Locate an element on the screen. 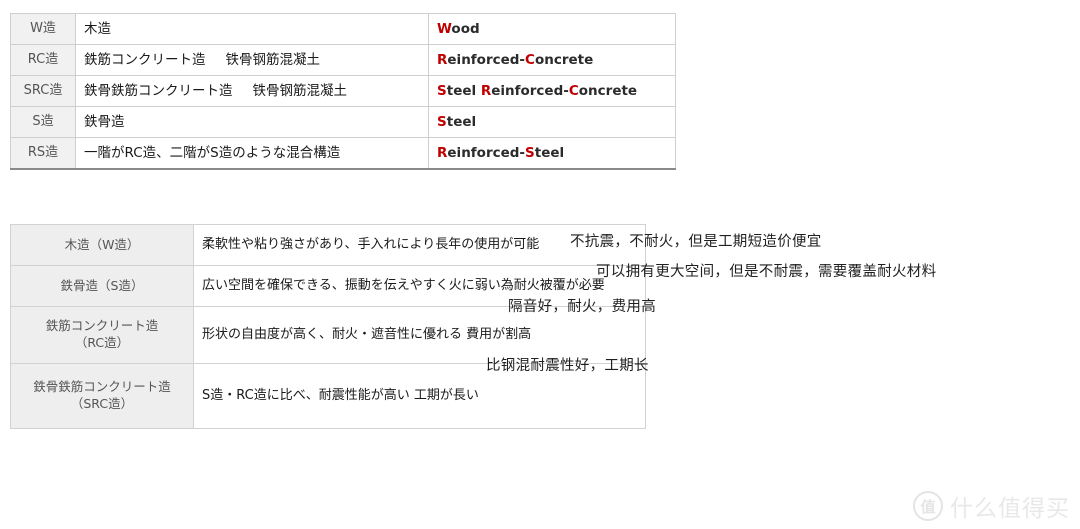  structure-japanese-cell: 鉄骨鉄筋コンクリート造 铁骨钢筋混凝土 is located at coordinates (252, 91).